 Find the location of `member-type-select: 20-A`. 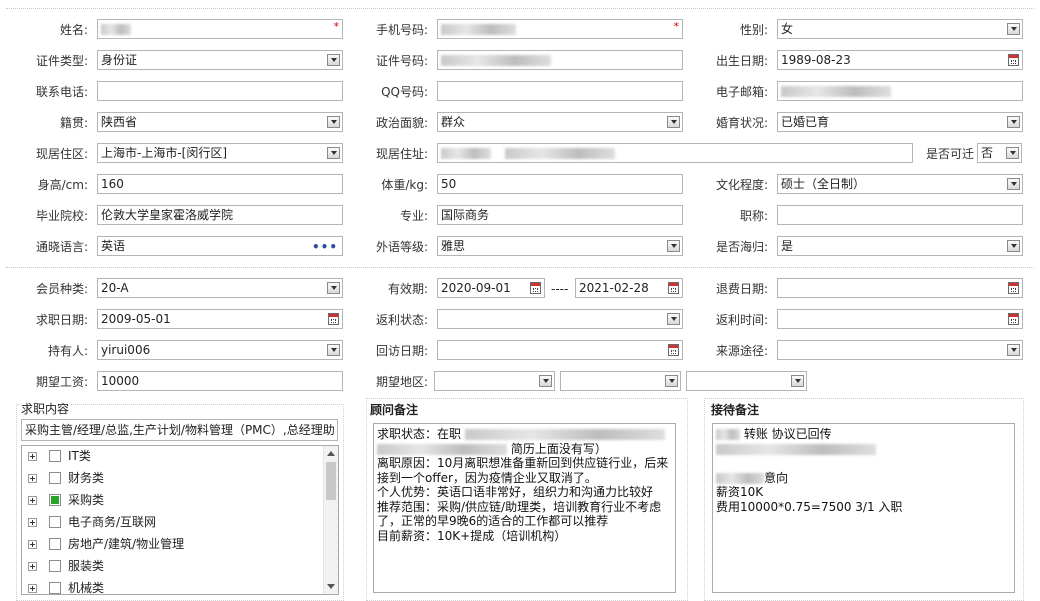

member-type-select: 20-A is located at coordinates (220, 288).